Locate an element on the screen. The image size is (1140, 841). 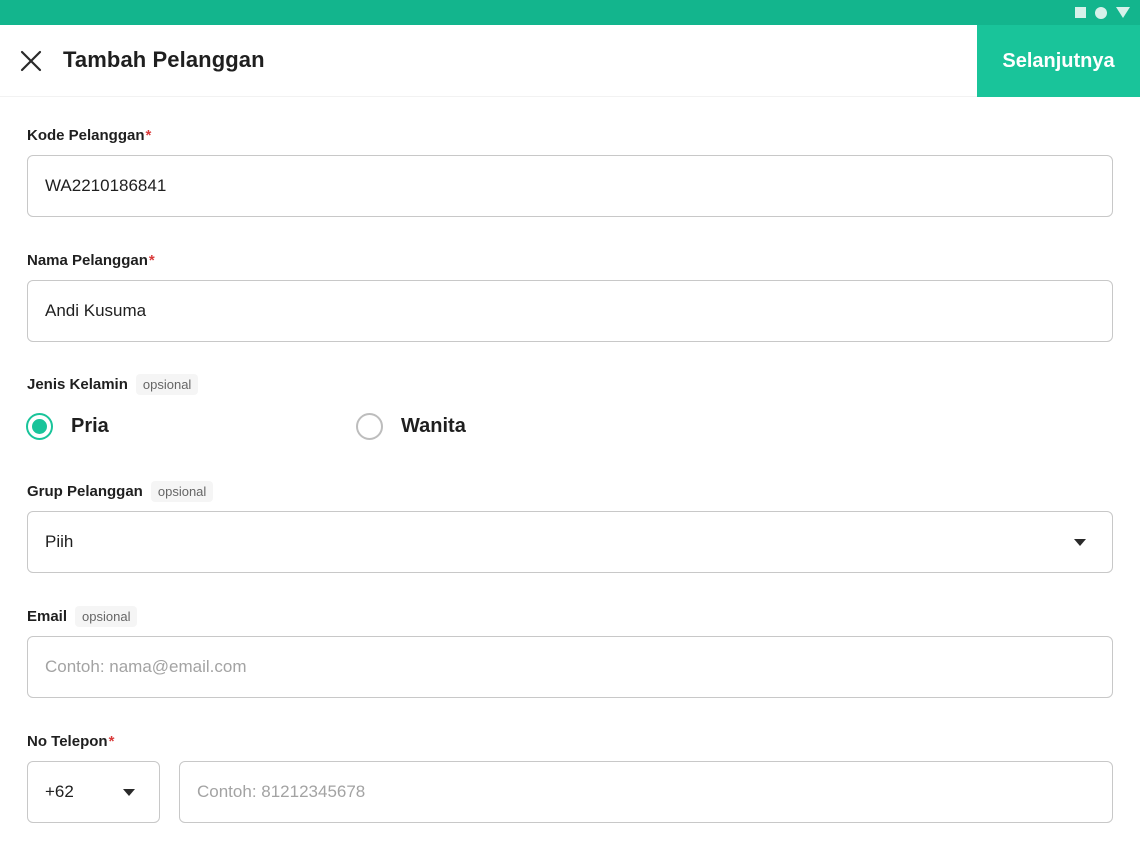
customer-name-label: Nama Pelanggan * is located at coordinates (91, 260).